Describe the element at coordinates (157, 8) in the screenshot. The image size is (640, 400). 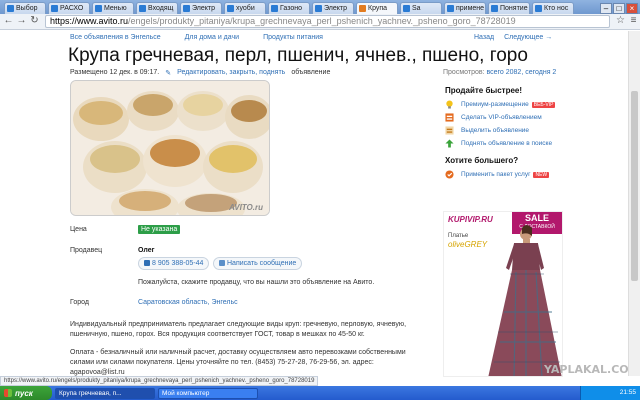
I see `browser-tab: Входящ` at that location.